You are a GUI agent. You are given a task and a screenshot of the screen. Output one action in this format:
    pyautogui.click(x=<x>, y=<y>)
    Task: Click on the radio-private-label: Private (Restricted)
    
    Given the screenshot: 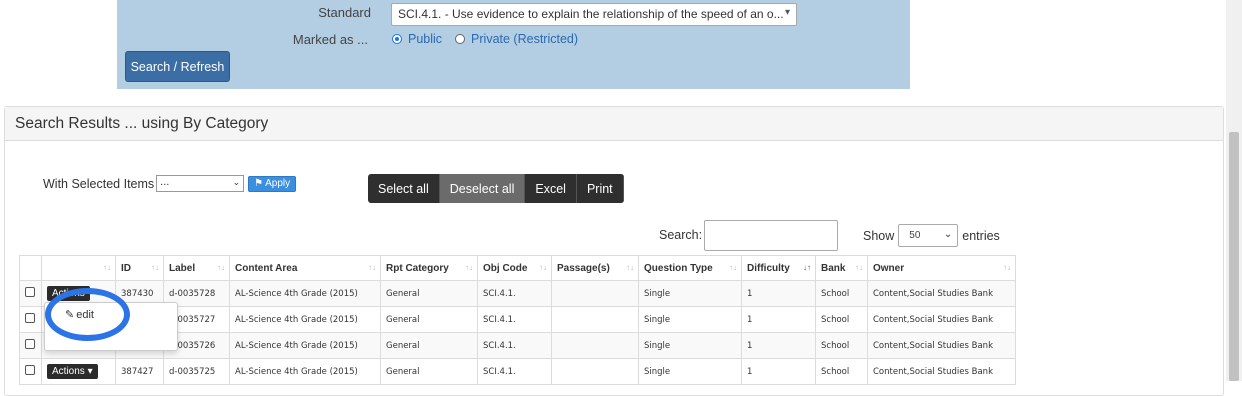 What is the action you would take?
    pyautogui.click(x=524, y=39)
    